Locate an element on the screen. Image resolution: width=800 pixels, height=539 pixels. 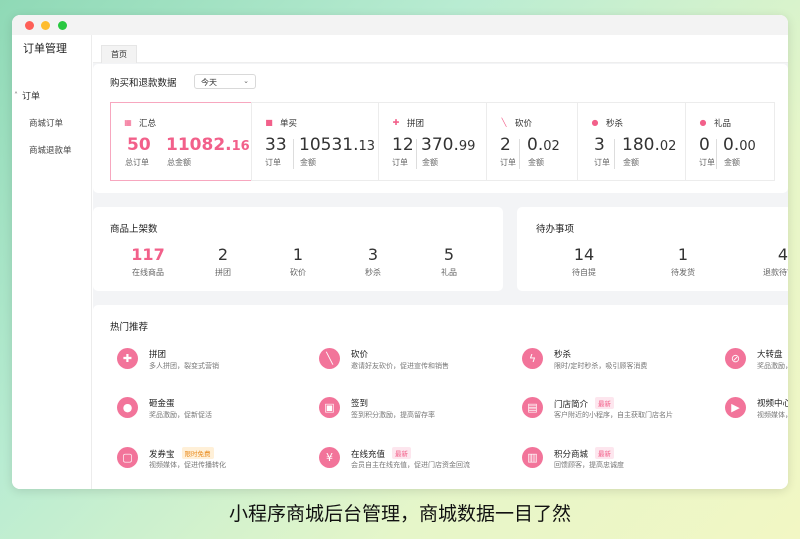
pickup-pending-count: 14 is located at coordinates (584, 254).